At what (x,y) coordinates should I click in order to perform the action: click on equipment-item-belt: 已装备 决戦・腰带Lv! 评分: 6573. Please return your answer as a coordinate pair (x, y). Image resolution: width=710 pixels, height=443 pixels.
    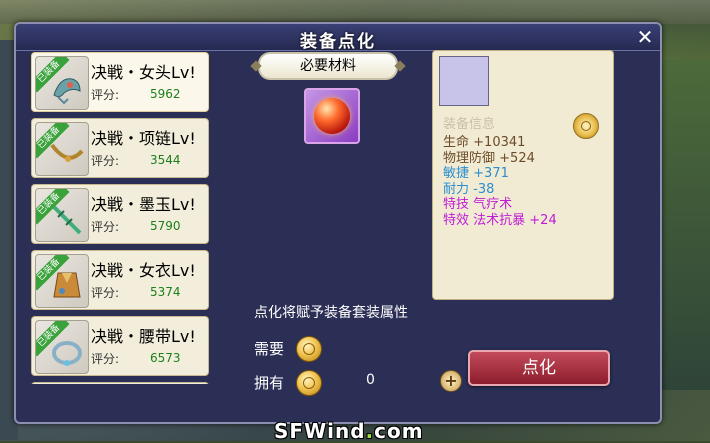
    Looking at the image, I should click on (120, 346).